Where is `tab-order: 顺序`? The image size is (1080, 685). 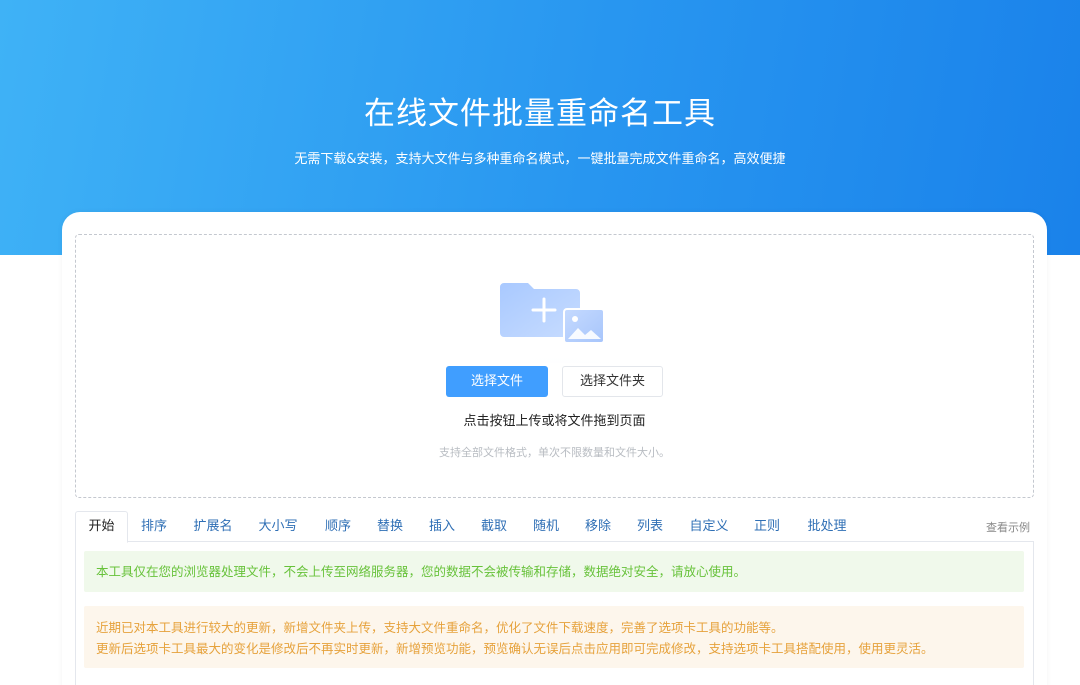 tab-order: 顺序 is located at coordinates (338, 526).